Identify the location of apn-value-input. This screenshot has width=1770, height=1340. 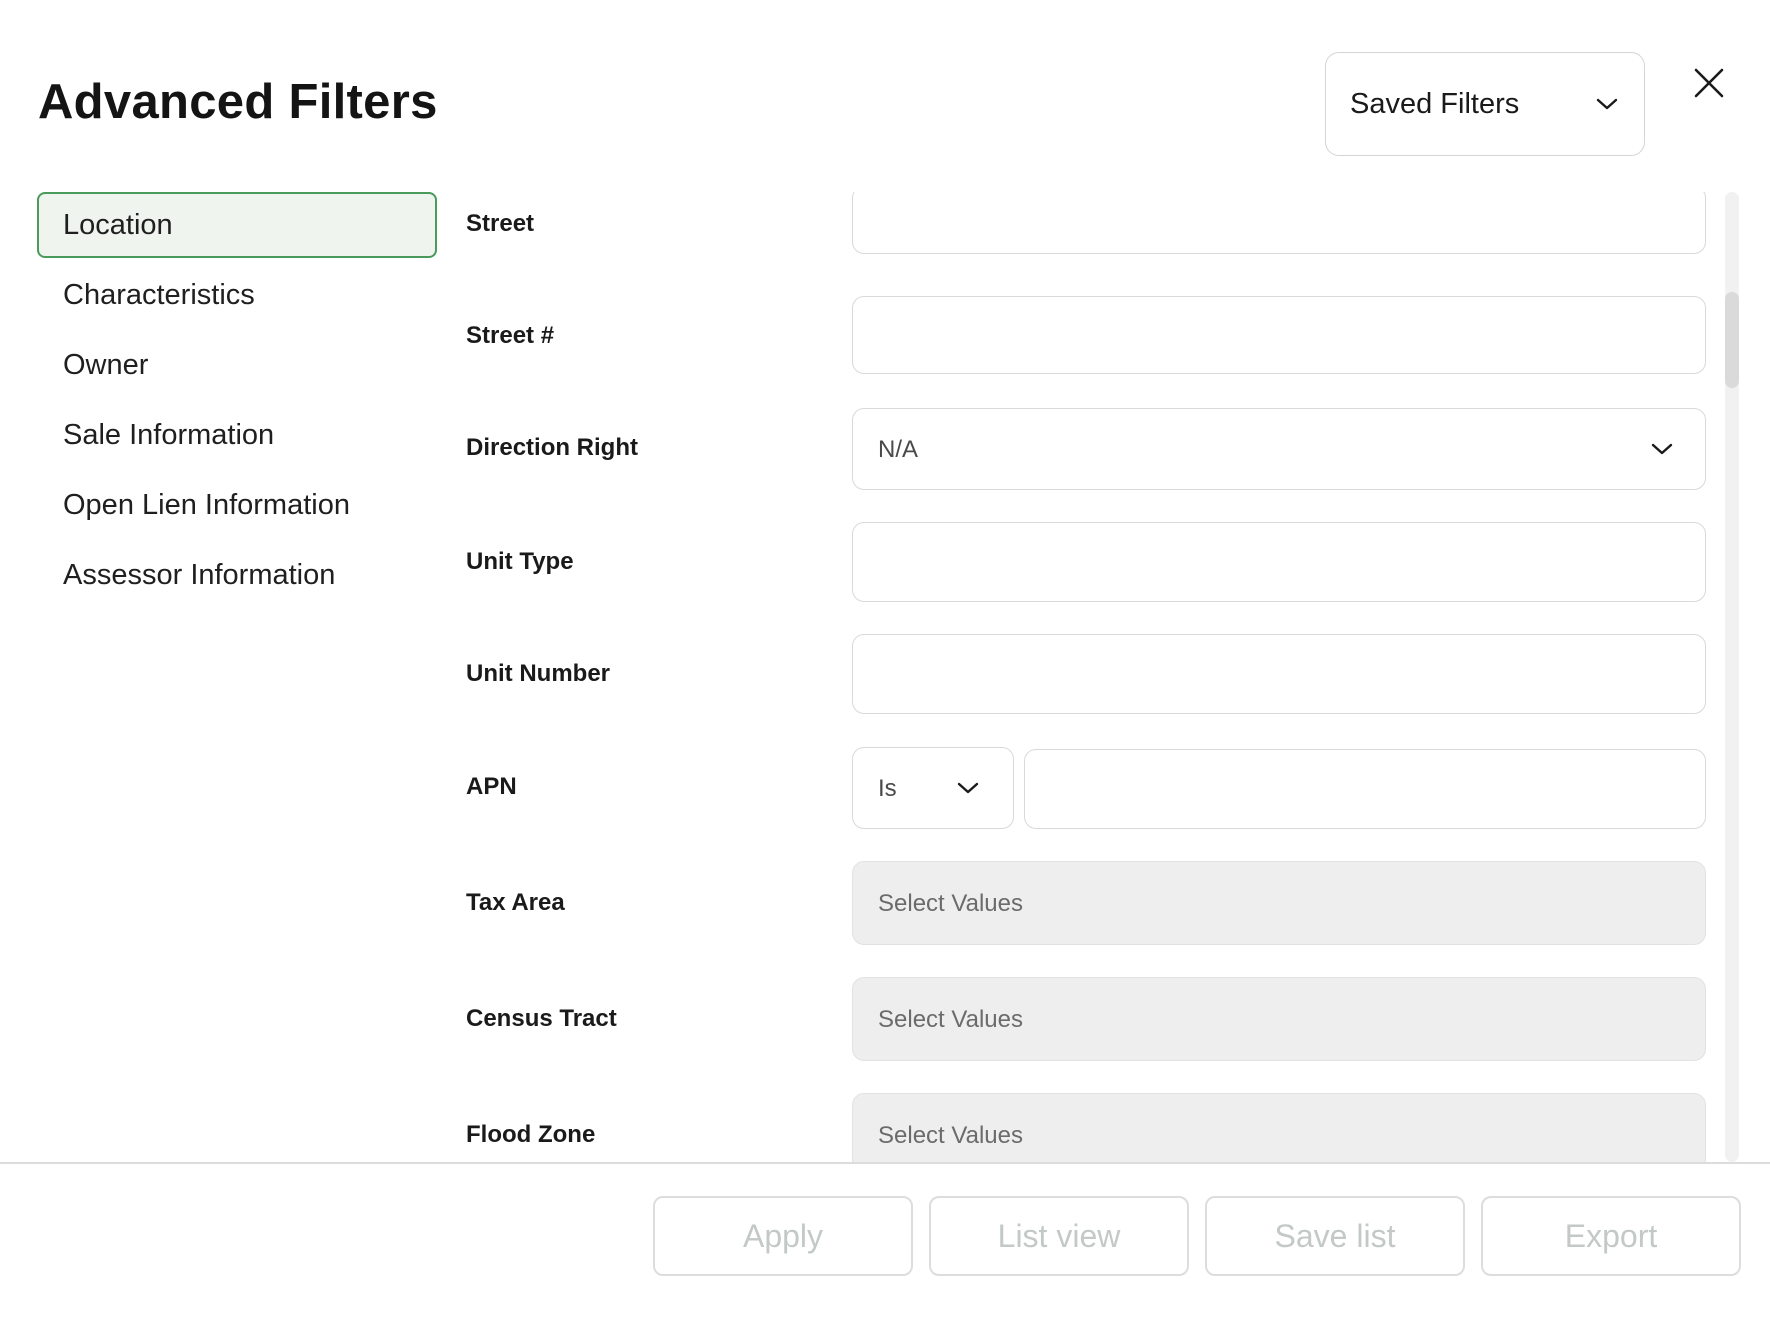
(1365, 789).